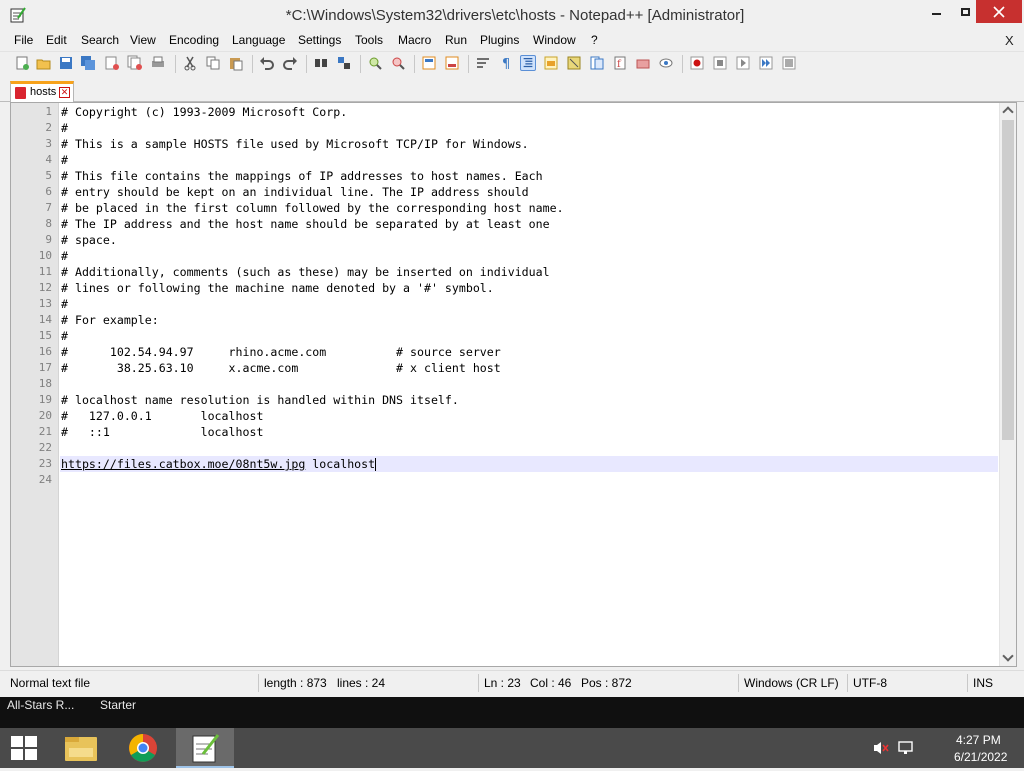 The height and width of the screenshot is (771, 1024). What do you see at coordinates (190, 63) in the screenshot?
I see `cut-icon` at bounding box center [190, 63].